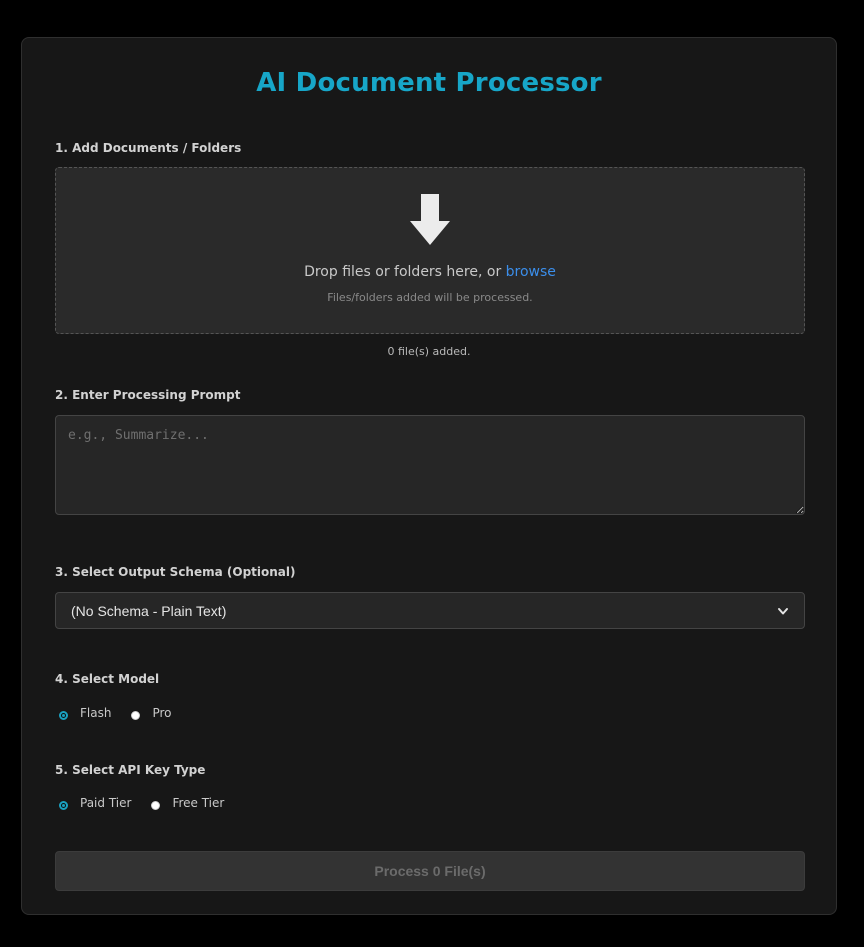 This screenshot has width=864, height=947. What do you see at coordinates (175, 572) in the screenshot?
I see `schema-section-label: 3. Select Output Schema (Optional)` at bounding box center [175, 572].